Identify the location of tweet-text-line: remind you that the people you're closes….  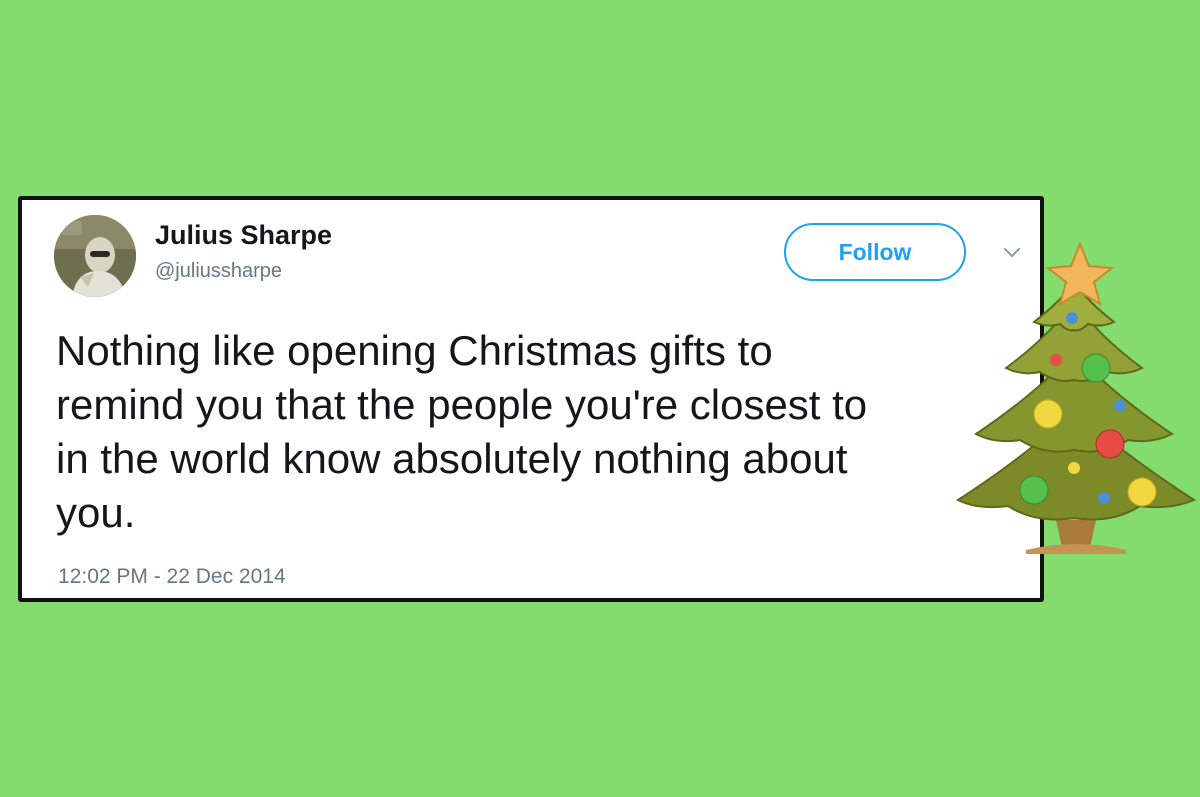
(462, 404).